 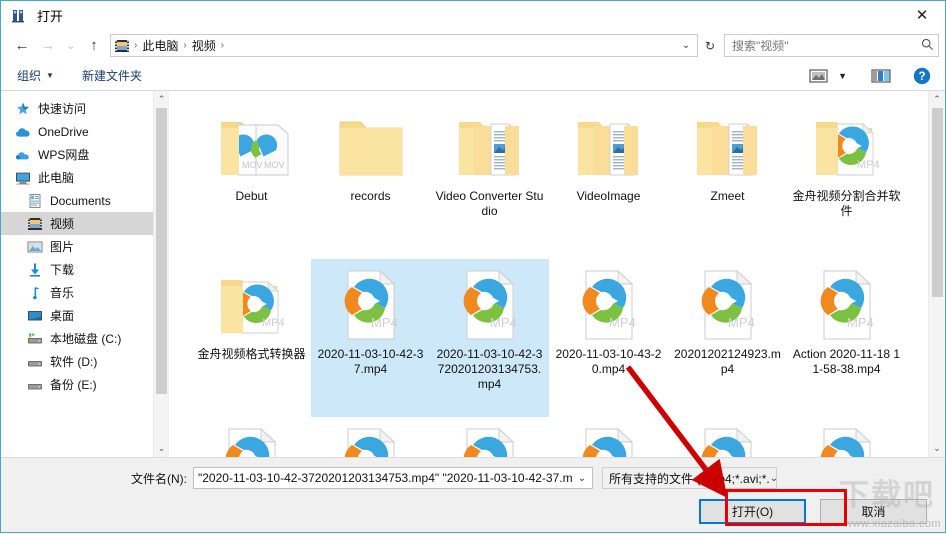 What do you see at coordinates (489, 338) in the screenshot?
I see `file-tile: MP4 2020-11-03-10-42-3720201203134753.mp4` at bounding box center [489, 338].